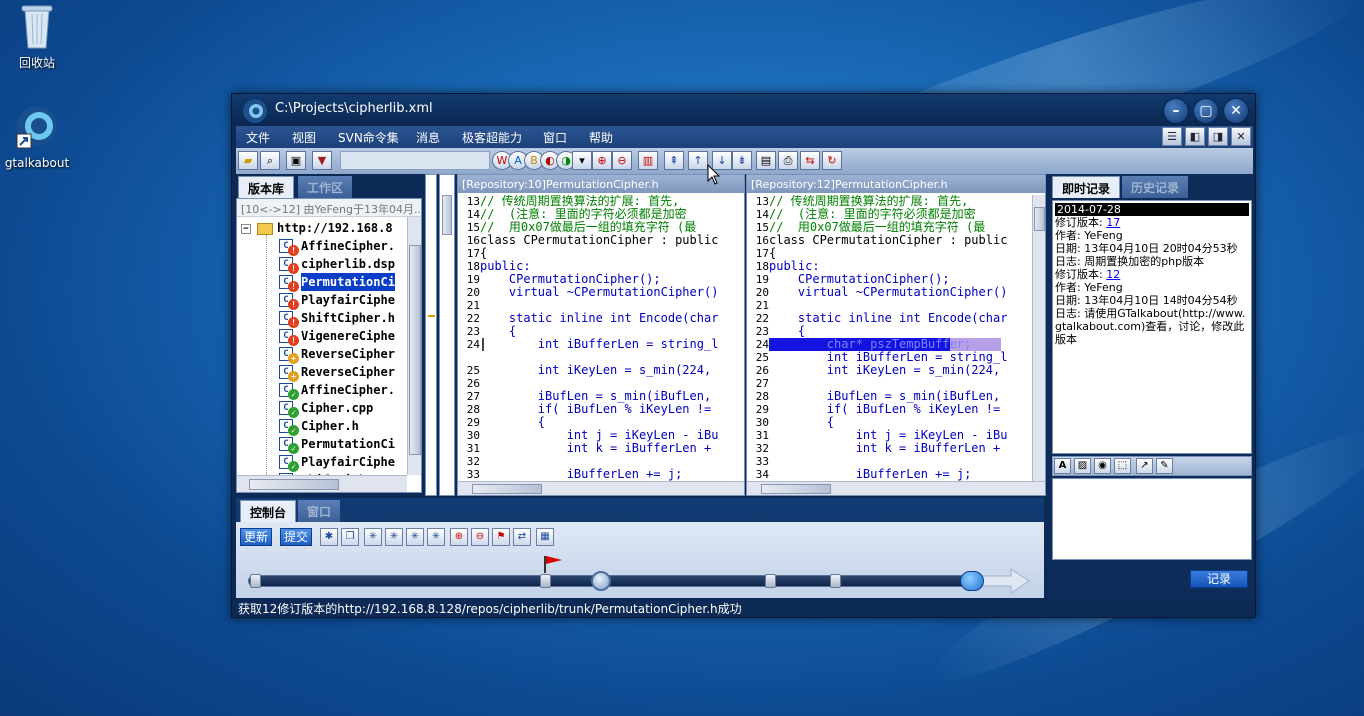  Describe the element at coordinates (1122, 466) in the screenshot. I see `screenshot-icon: ⬚` at that location.